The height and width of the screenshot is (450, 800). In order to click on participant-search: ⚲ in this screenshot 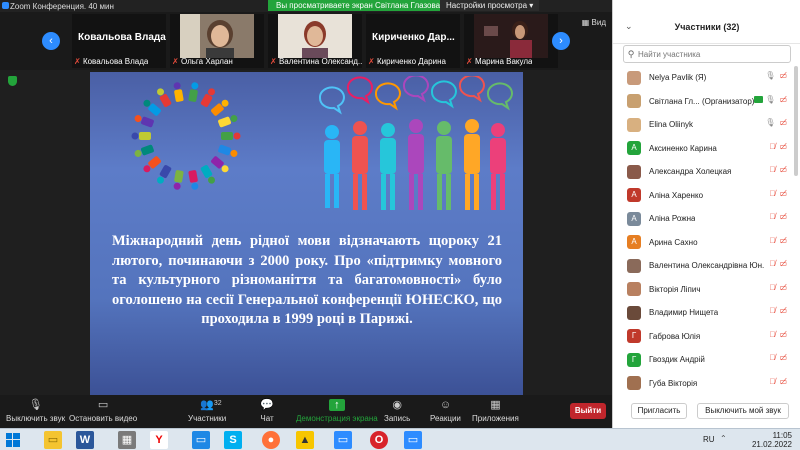, I will do `click(707, 54)`.